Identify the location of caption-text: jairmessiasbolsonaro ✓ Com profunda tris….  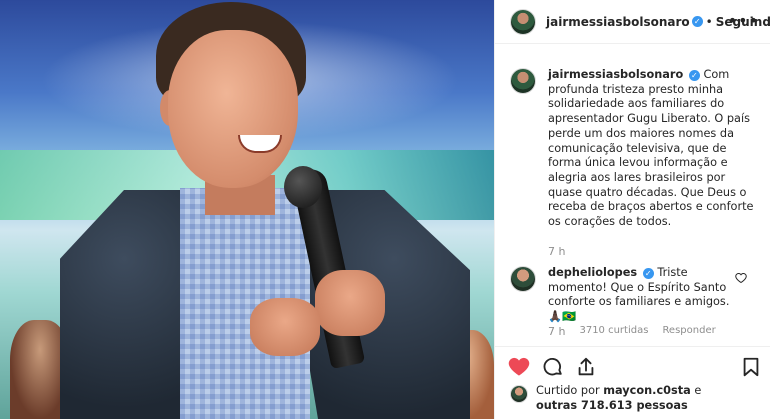
(654, 149).